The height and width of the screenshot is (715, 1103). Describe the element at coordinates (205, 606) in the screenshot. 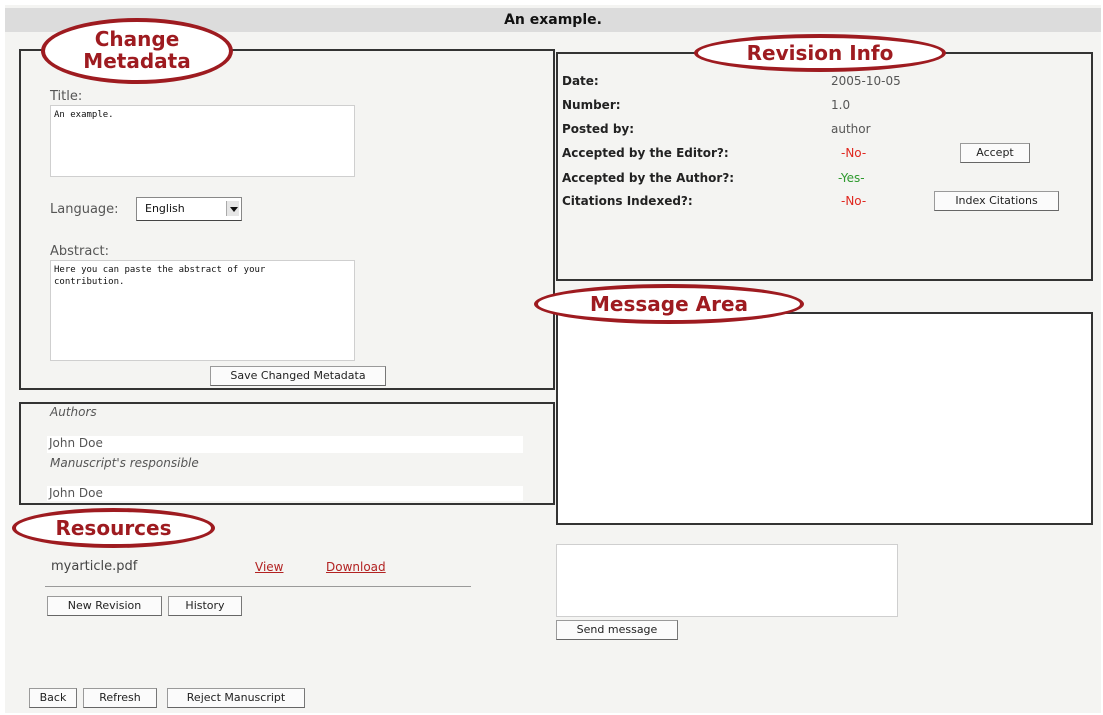

I see `history-button: History` at that location.